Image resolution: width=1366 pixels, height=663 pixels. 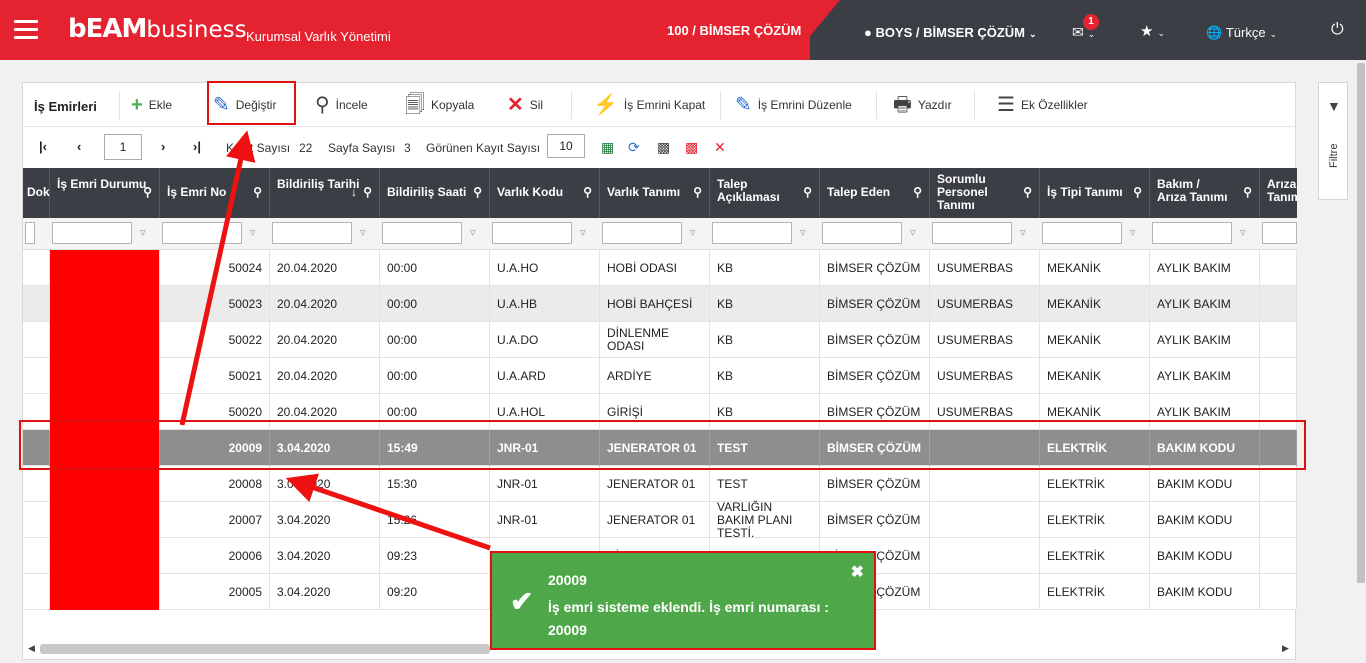 What do you see at coordinates (1361, 323) in the screenshot?
I see `vertical-scrollbar` at bounding box center [1361, 323].